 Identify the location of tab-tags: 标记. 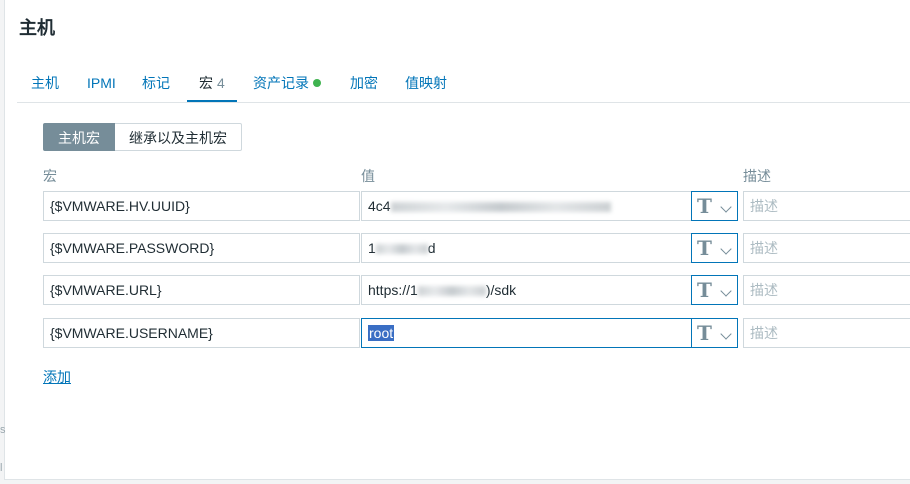
(156, 83).